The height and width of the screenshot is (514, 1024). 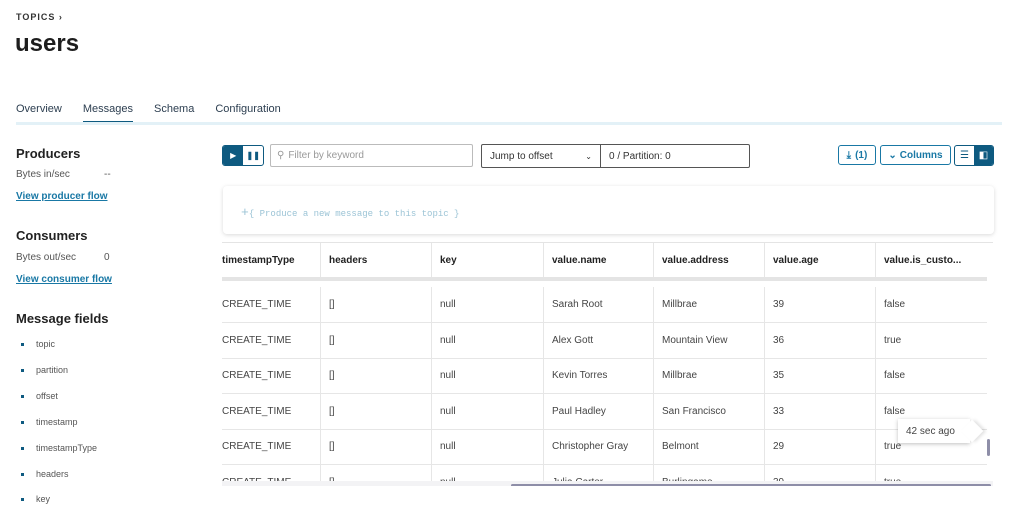 What do you see at coordinates (934, 431) in the screenshot?
I see `timestamp-tooltip: 42 sec ago` at bounding box center [934, 431].